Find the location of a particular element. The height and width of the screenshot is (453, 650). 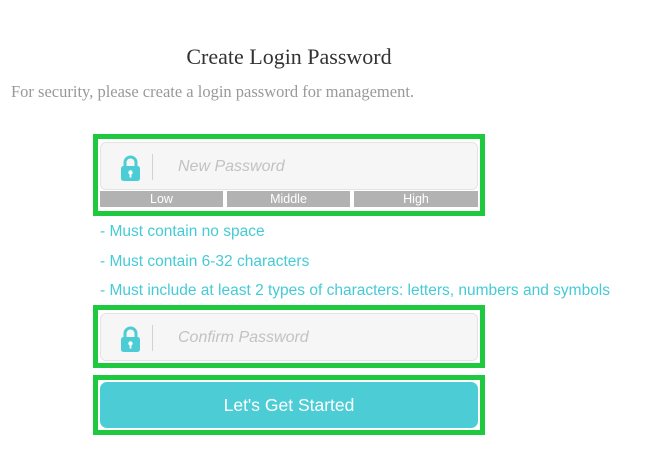

new-password-field is located at coordinates (289, 166).